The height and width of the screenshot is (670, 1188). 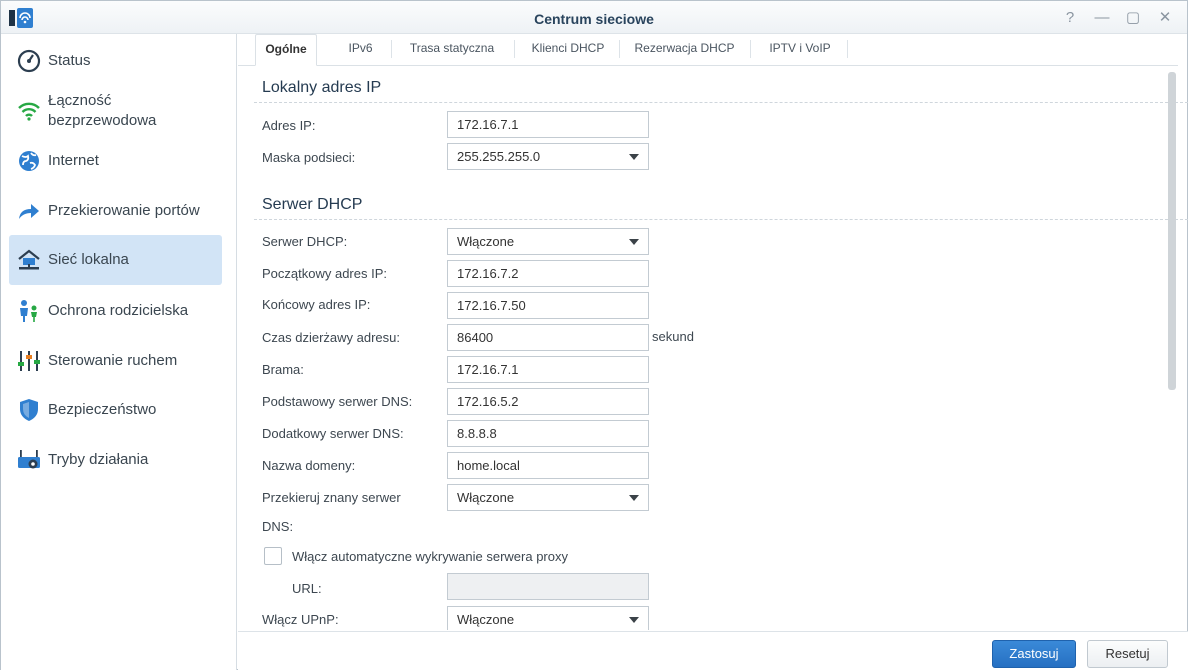 What do you see at coordinates (1133, 18) in the screenshot?
I see `maximize-icon: ▢` at bounding box center [1133, 18].